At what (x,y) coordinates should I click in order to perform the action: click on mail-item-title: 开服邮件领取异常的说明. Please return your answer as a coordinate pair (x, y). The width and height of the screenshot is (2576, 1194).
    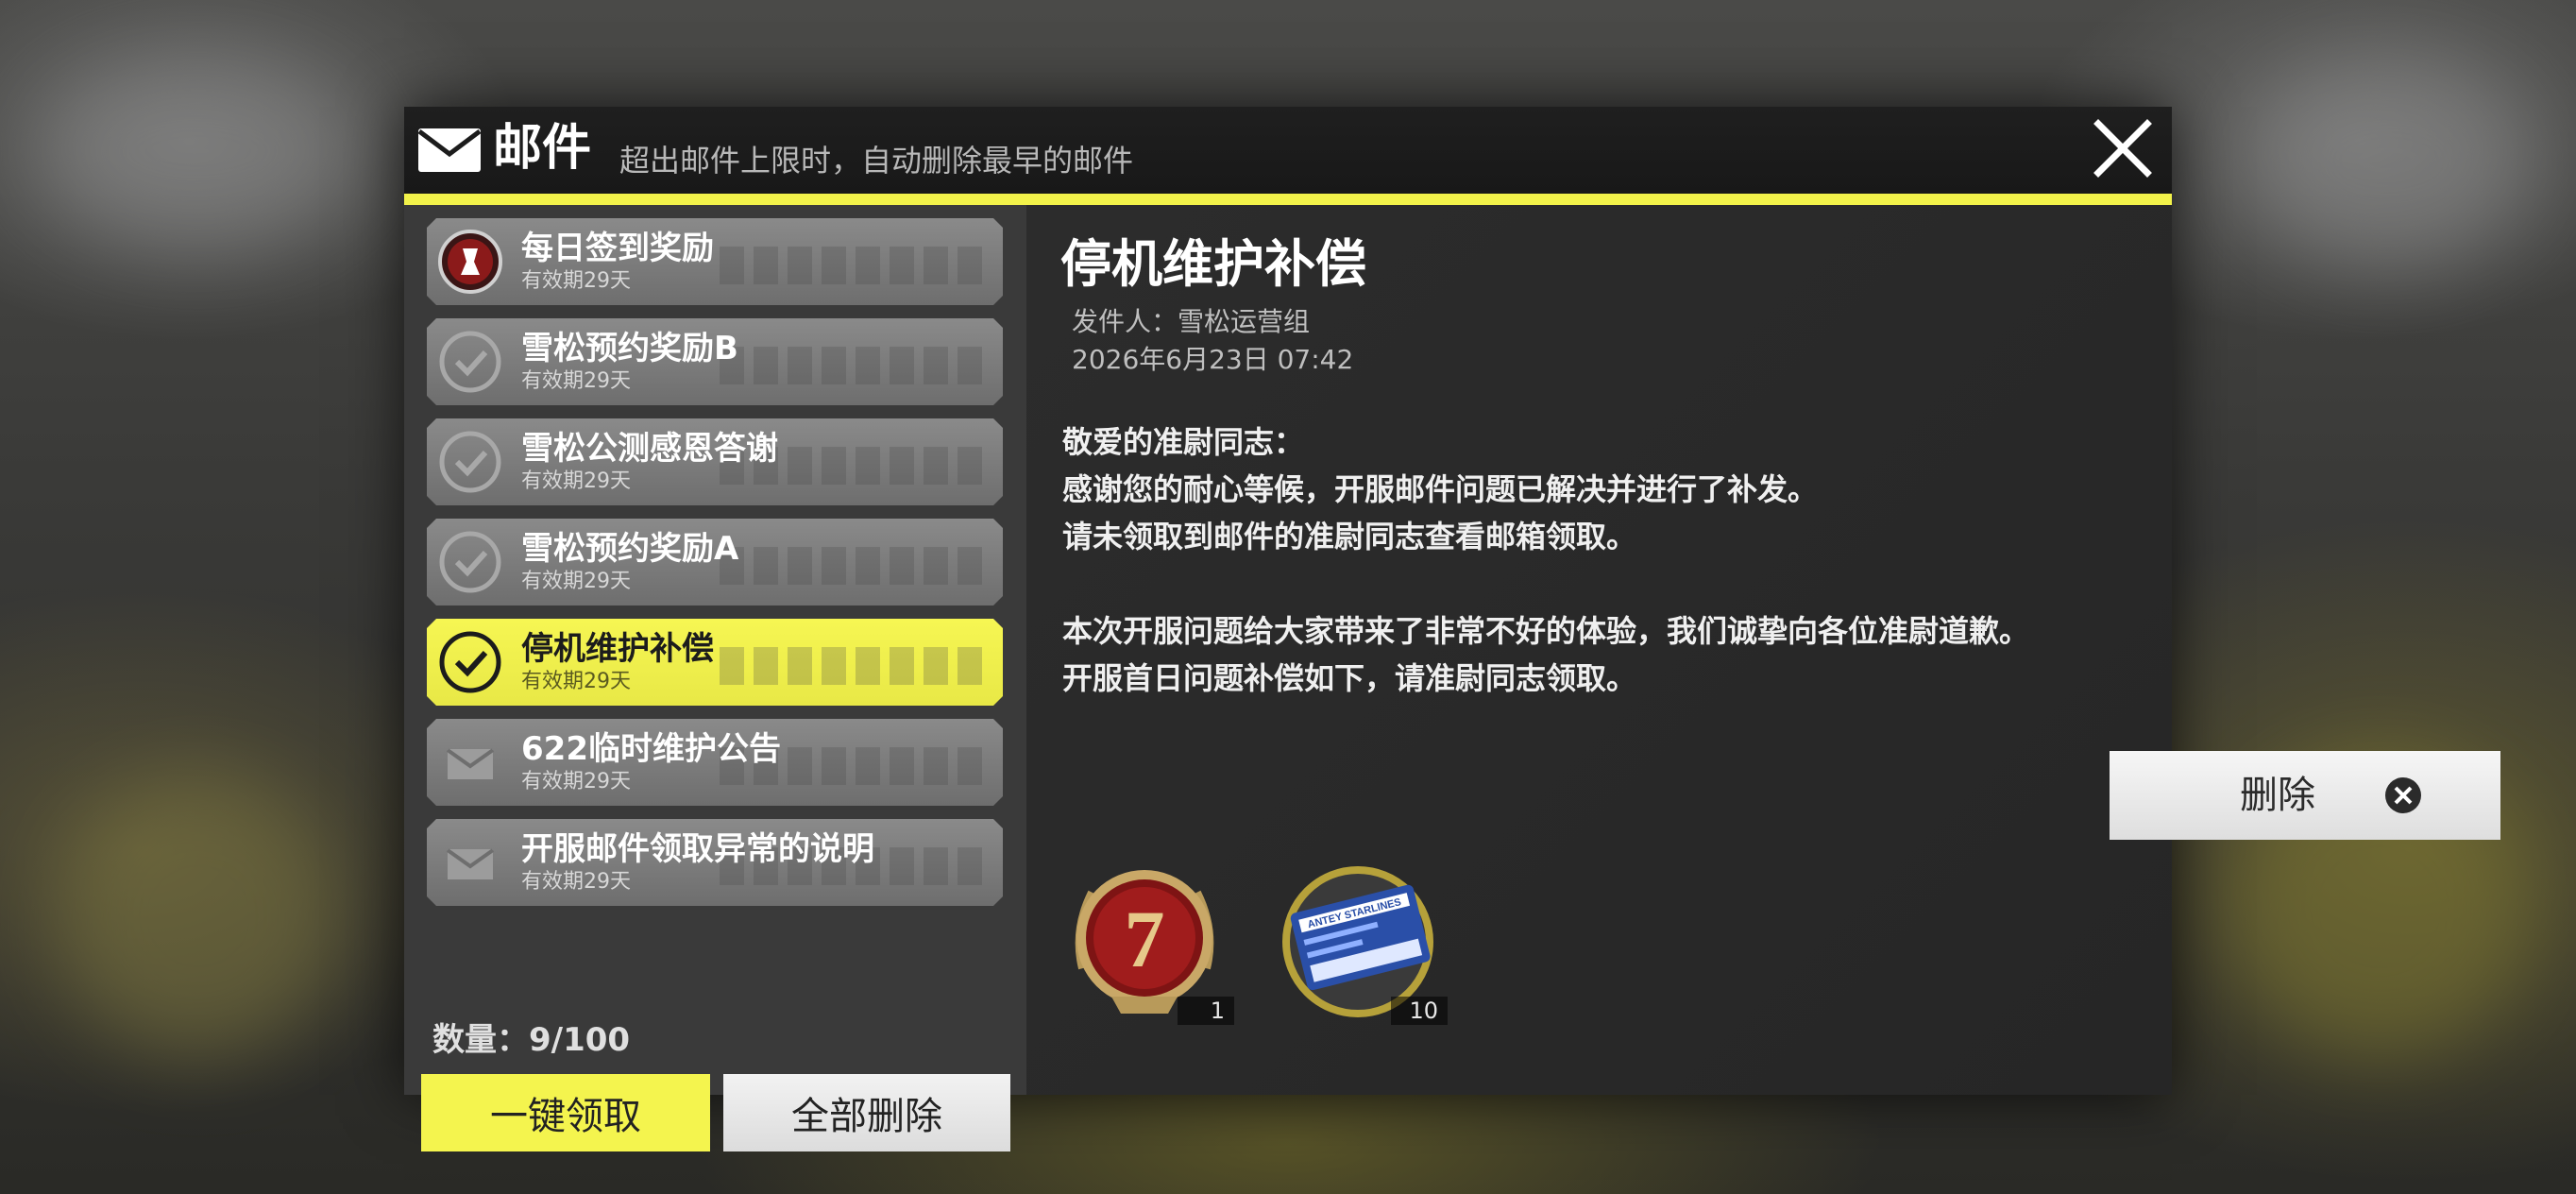
    Looking at the image, I should click on (697, 849).